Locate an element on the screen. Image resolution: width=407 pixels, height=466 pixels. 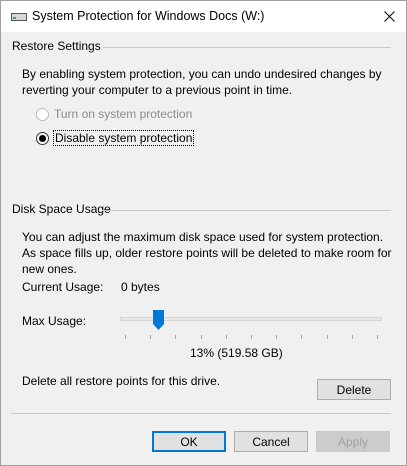
radio-disable-label: Disable system protection is located at coordinates (123, 138).